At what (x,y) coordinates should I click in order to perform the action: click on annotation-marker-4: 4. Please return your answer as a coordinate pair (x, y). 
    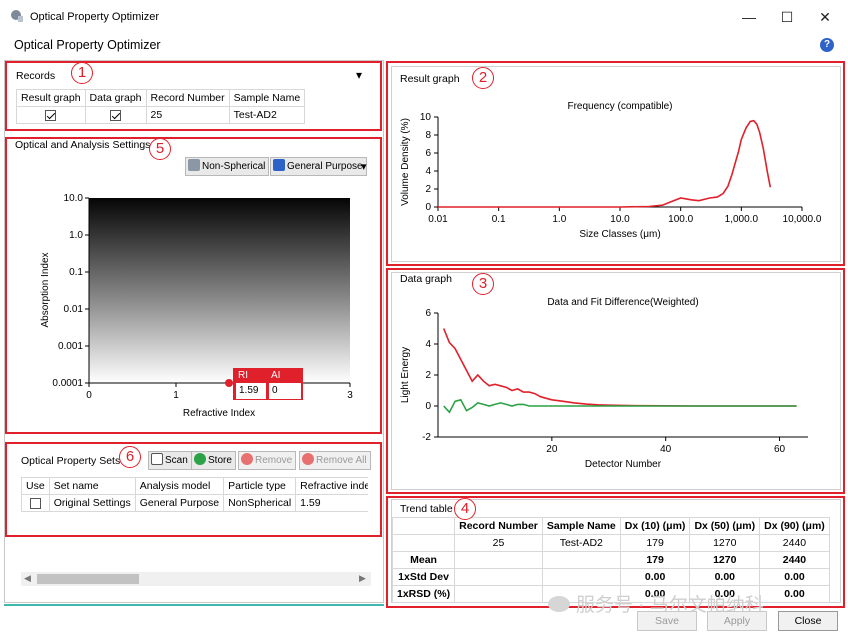
    Looking at the image, I should click on (465, 509).